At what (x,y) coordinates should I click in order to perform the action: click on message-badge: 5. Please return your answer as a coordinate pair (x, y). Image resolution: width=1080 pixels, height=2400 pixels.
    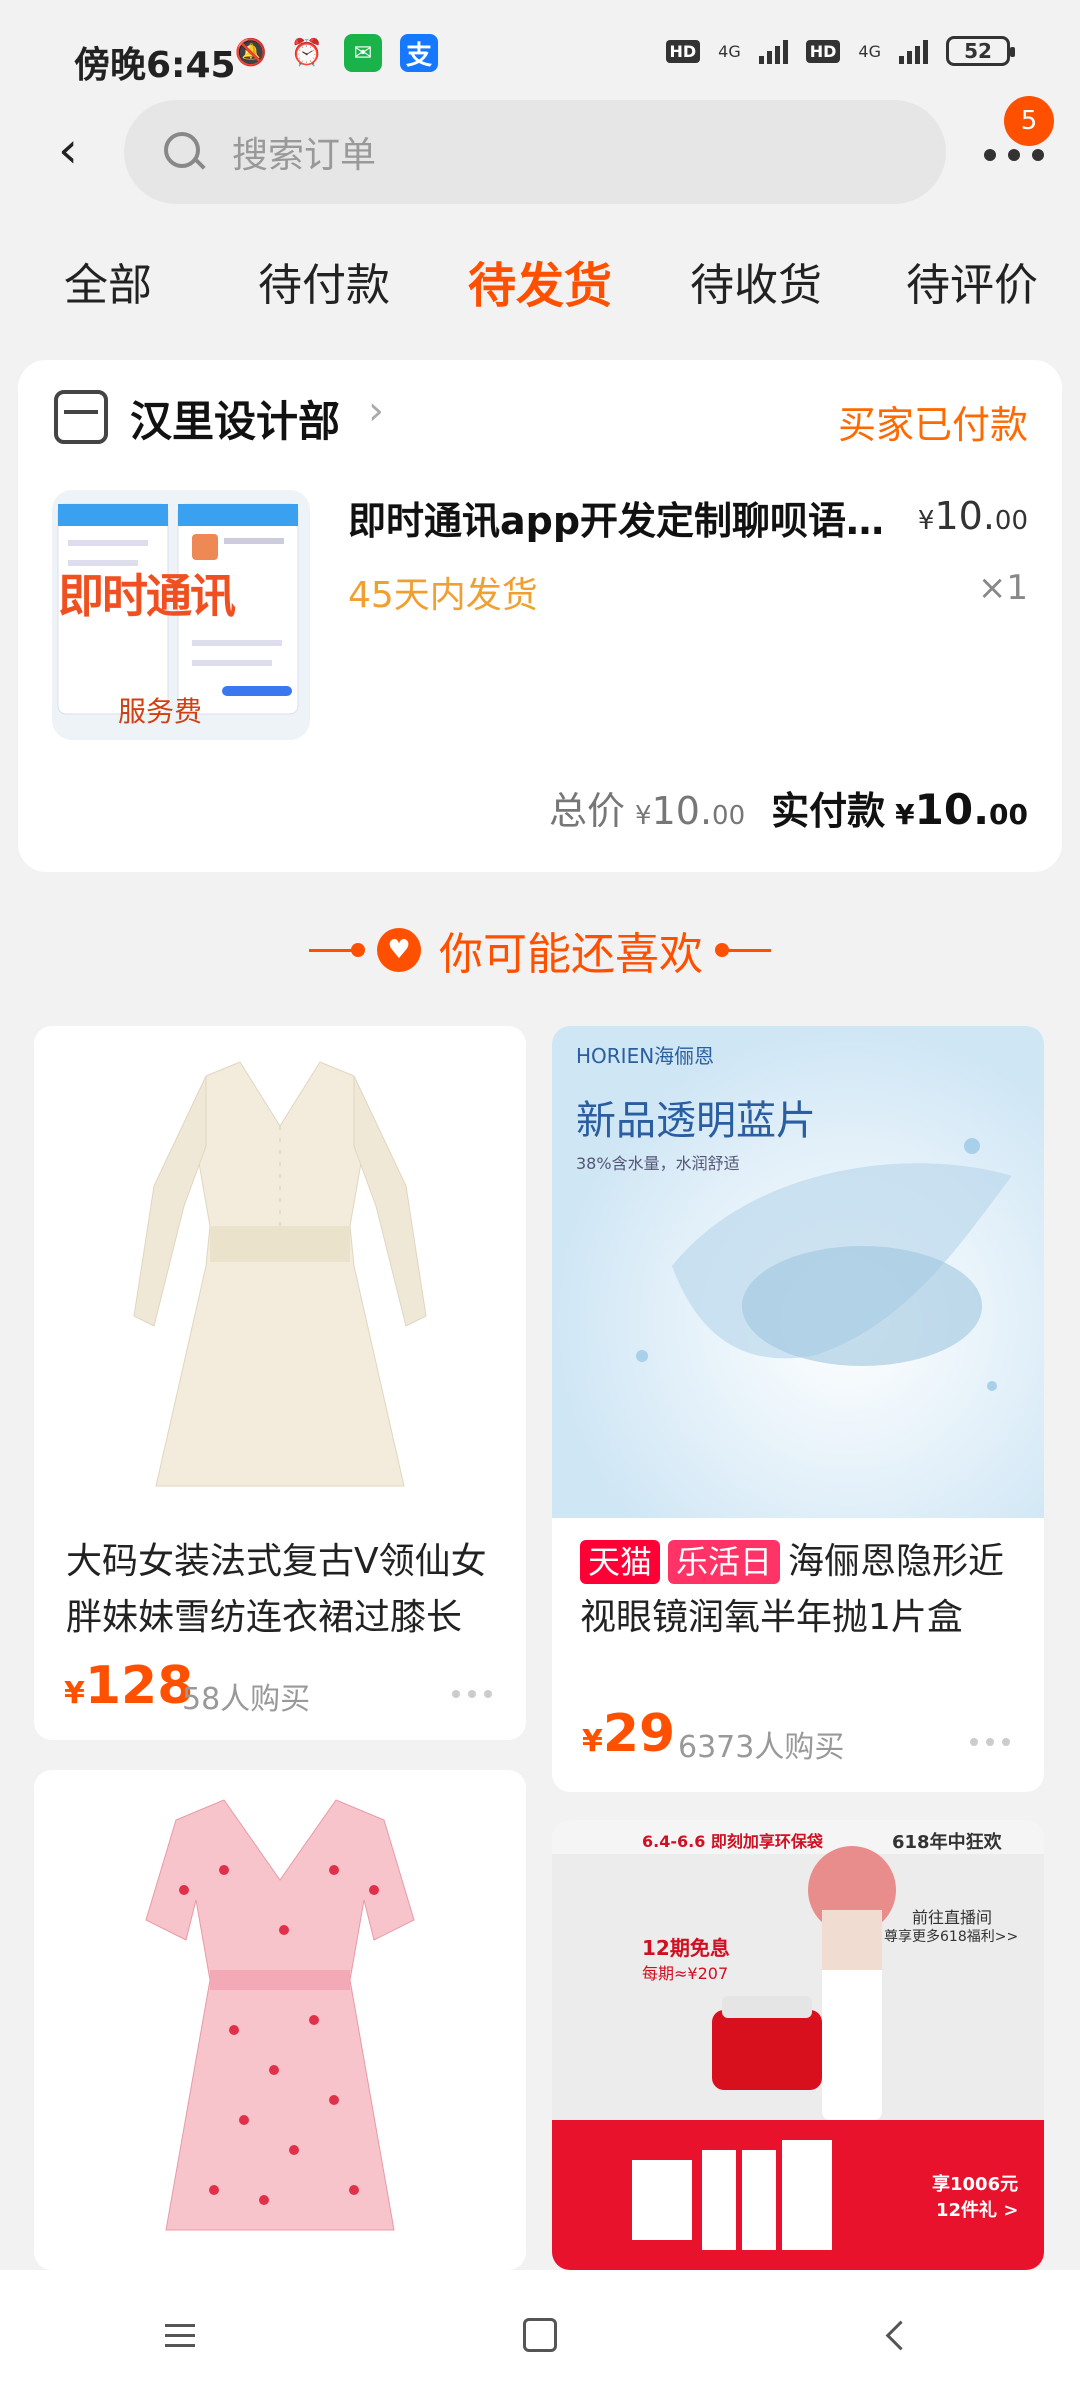
    Looking at the image, I should click on (1029, 121).